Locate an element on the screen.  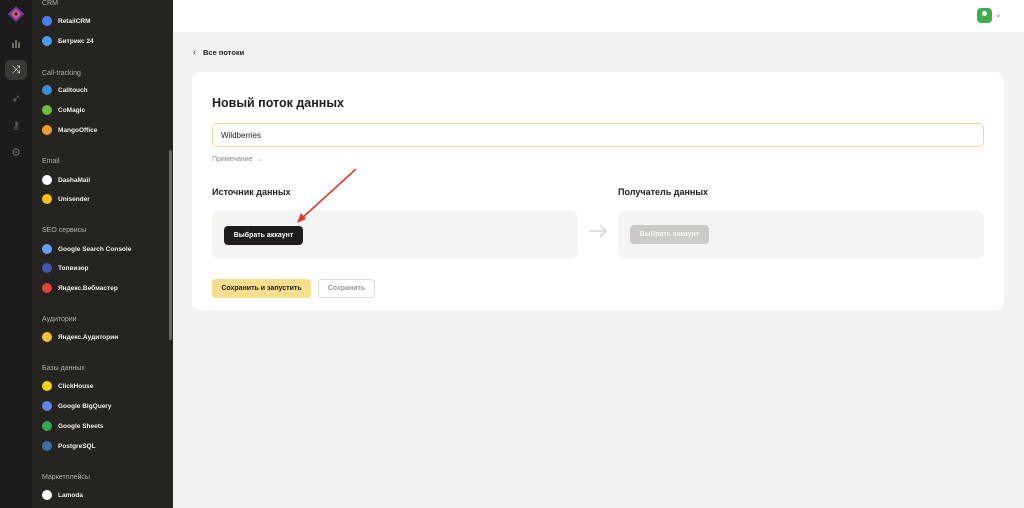
dashamail-icon is located at coordinates (47, 180).